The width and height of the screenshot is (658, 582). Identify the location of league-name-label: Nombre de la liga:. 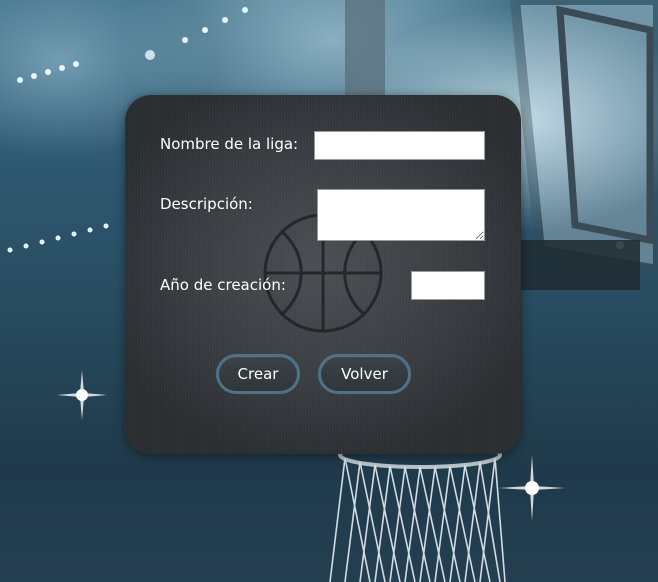
(229, 144).